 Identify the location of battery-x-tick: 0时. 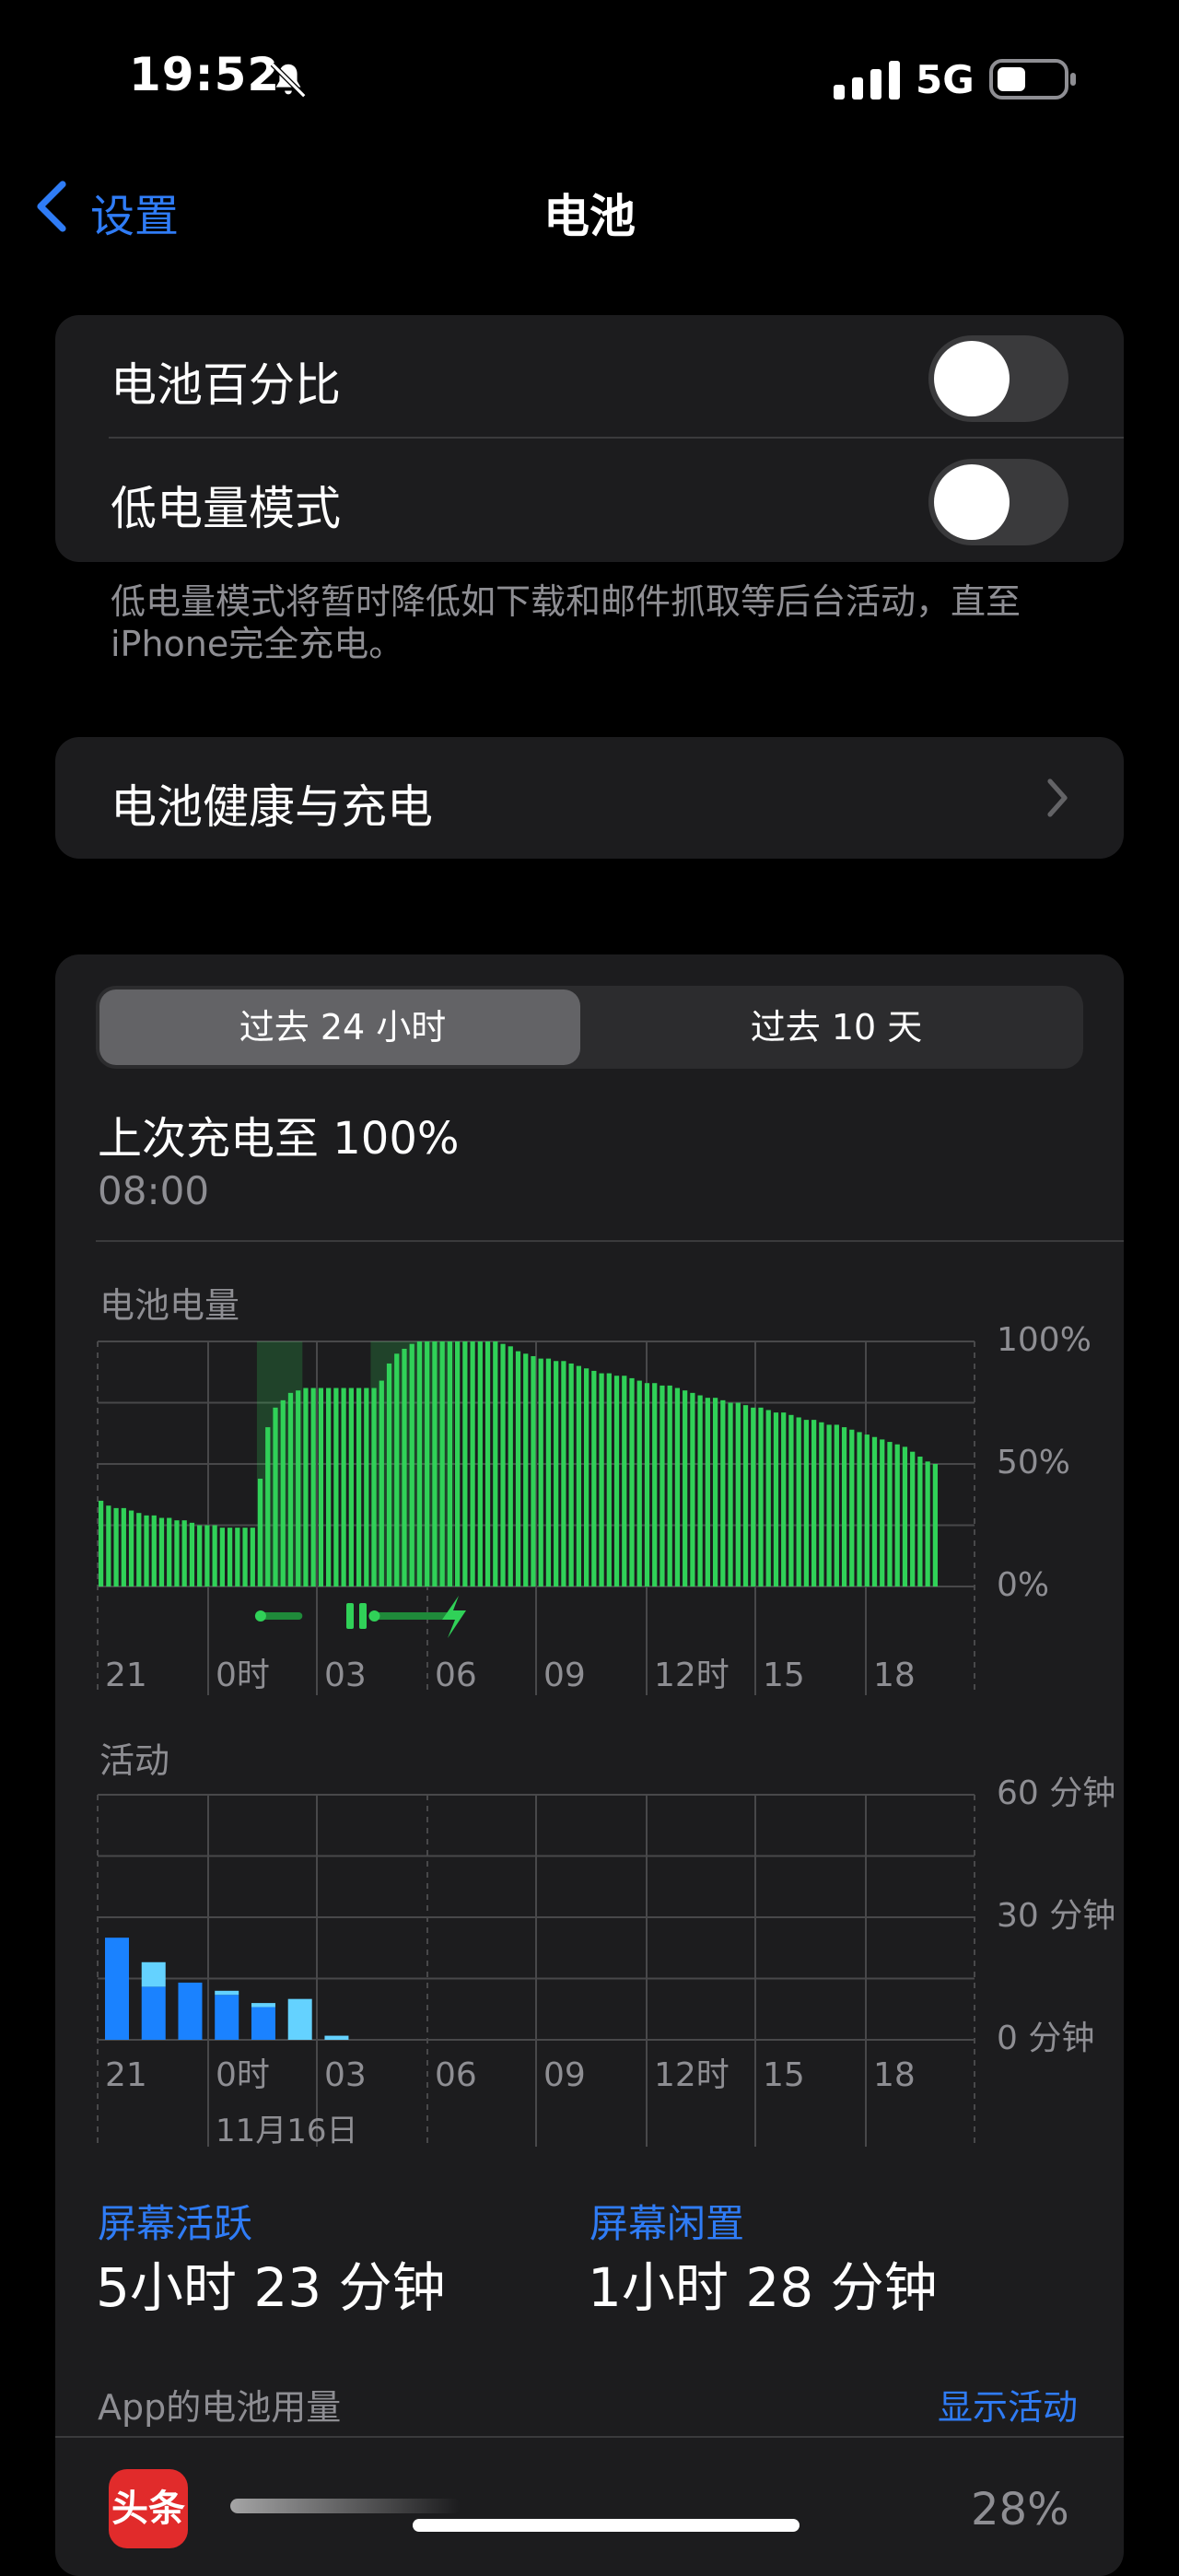
(243, 1675).